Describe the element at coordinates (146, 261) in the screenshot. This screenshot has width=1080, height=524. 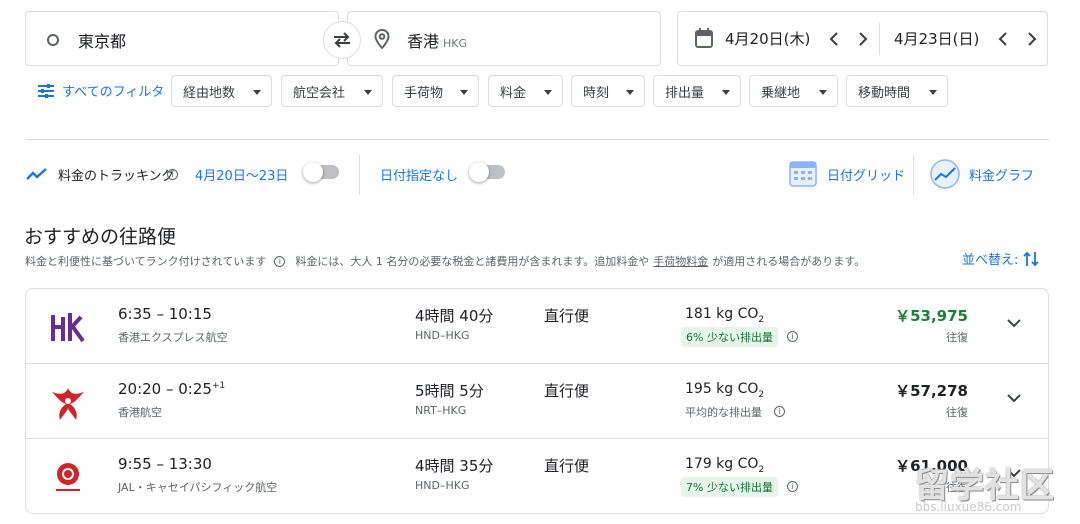
I see `ranking-note: 料金と利便性に基づいてランク付けされています` at that location.